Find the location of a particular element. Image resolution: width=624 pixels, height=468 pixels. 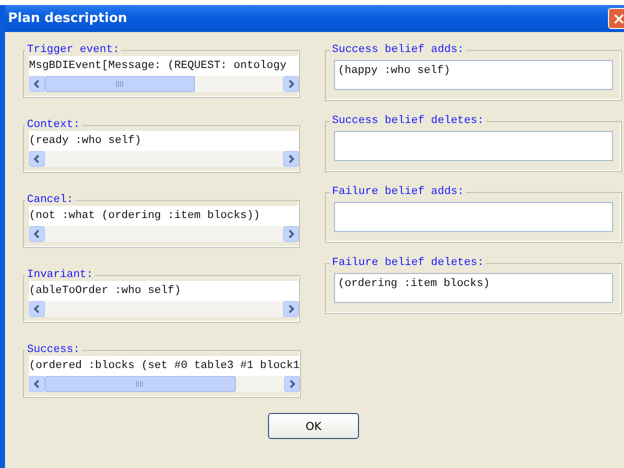

field-label: Failure belief deletes: is located at coordinates (408, 263).